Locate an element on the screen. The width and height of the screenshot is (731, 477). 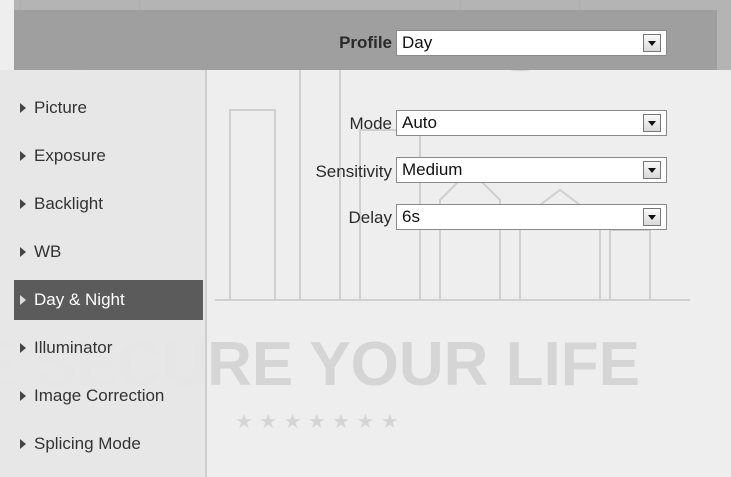
sidebar-item: Exposure is located at coordinates (108, 156).